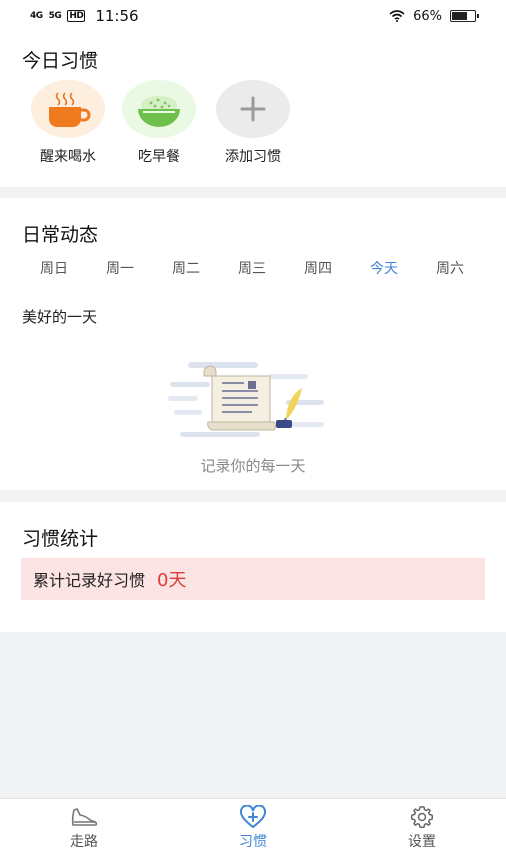 The image size is (506, 850). What do you see at coordinates (186, 268) in the screenshot?
I see `day-tab: 周二` at bounding box center [186, 268].